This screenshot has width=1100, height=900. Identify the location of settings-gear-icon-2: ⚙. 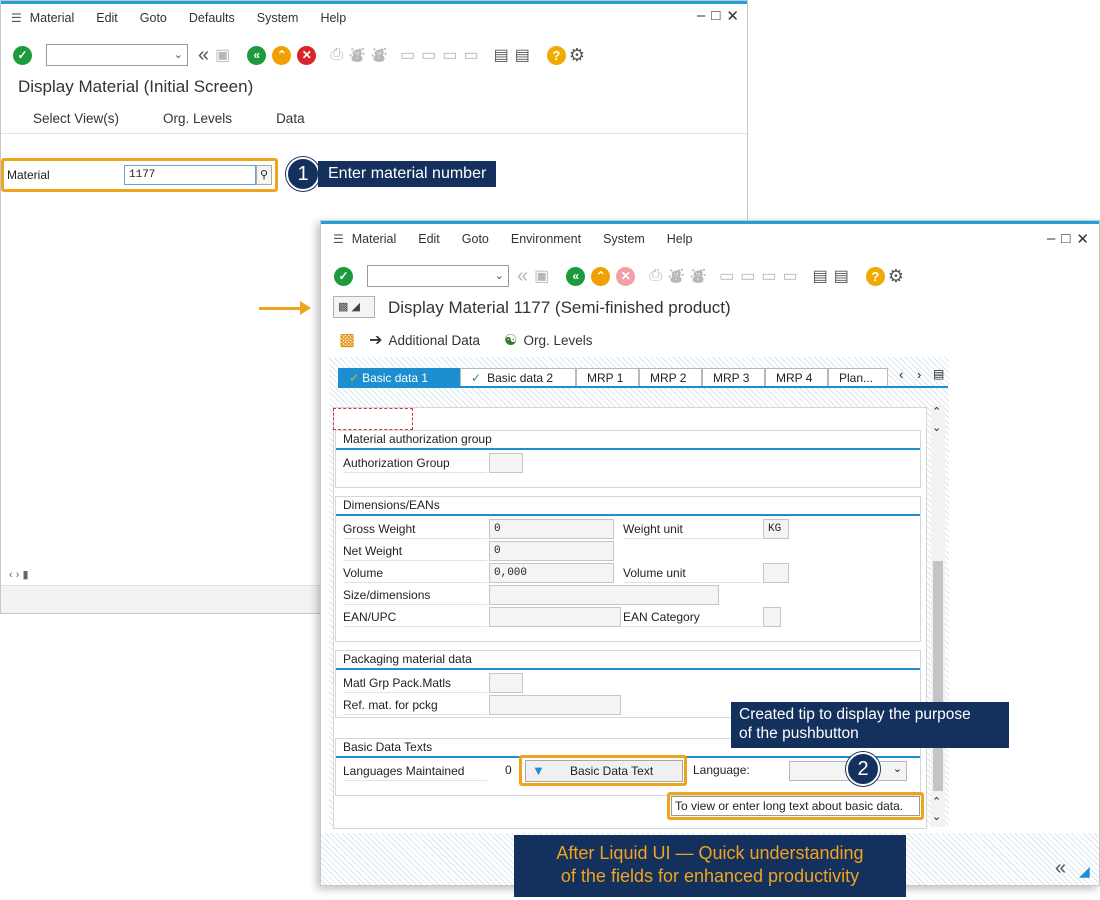
(896, 276).